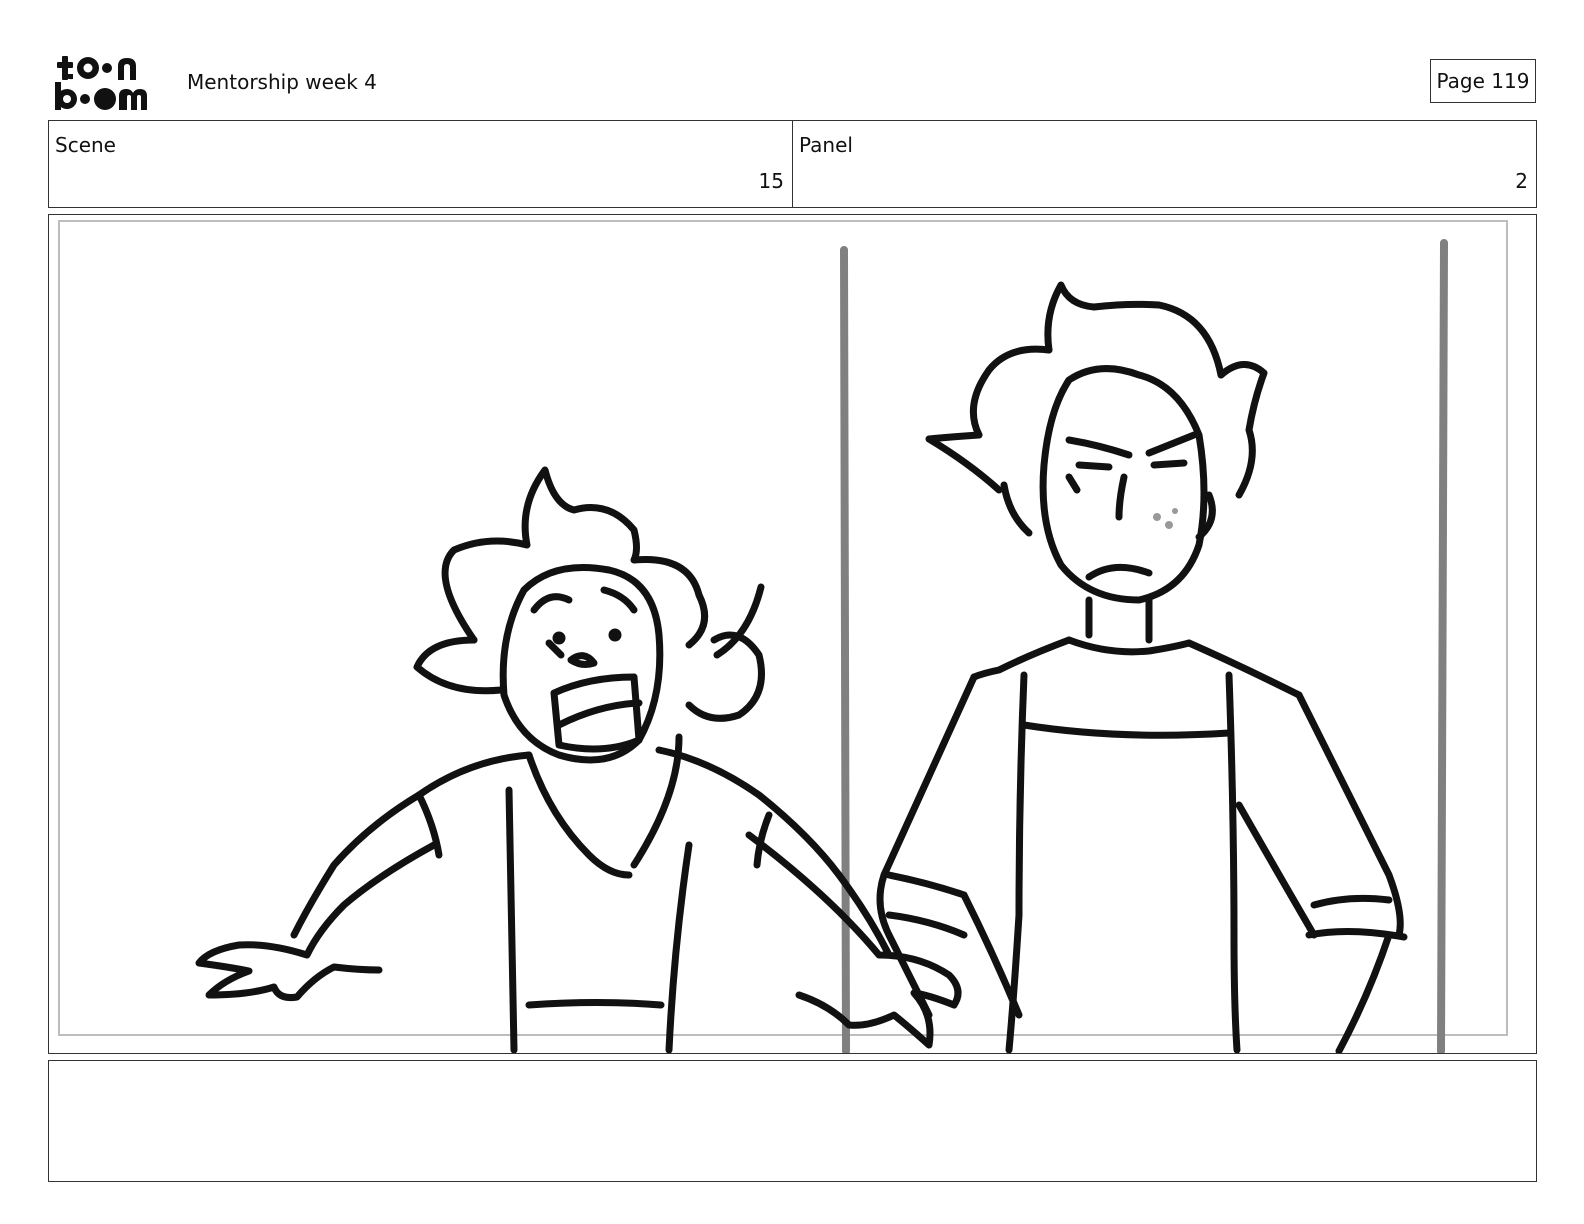 The height and width of the screenshot is (1224, 1584). Describe the element at coordinates (420, 164) in the screenshot. I see `scene-cell: Scene 15` at that location.